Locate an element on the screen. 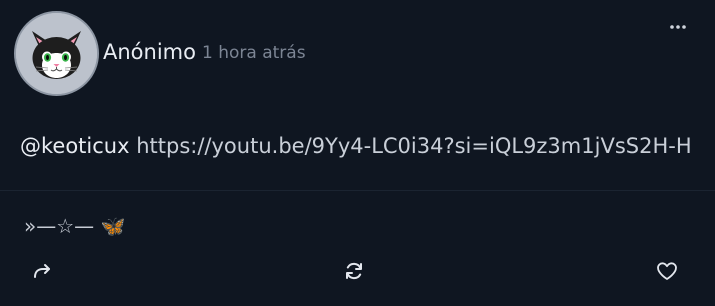 The image size is (715, 306). avatar is located at coordinates (56, 53).